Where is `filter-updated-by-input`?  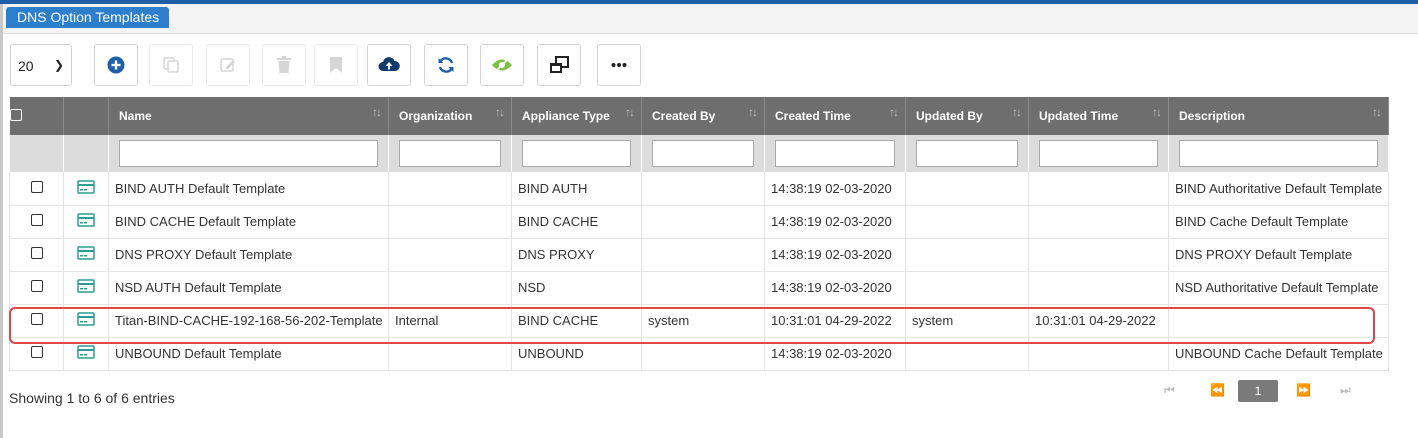
filter-updated-by-input is located at coordinates (967, 153).